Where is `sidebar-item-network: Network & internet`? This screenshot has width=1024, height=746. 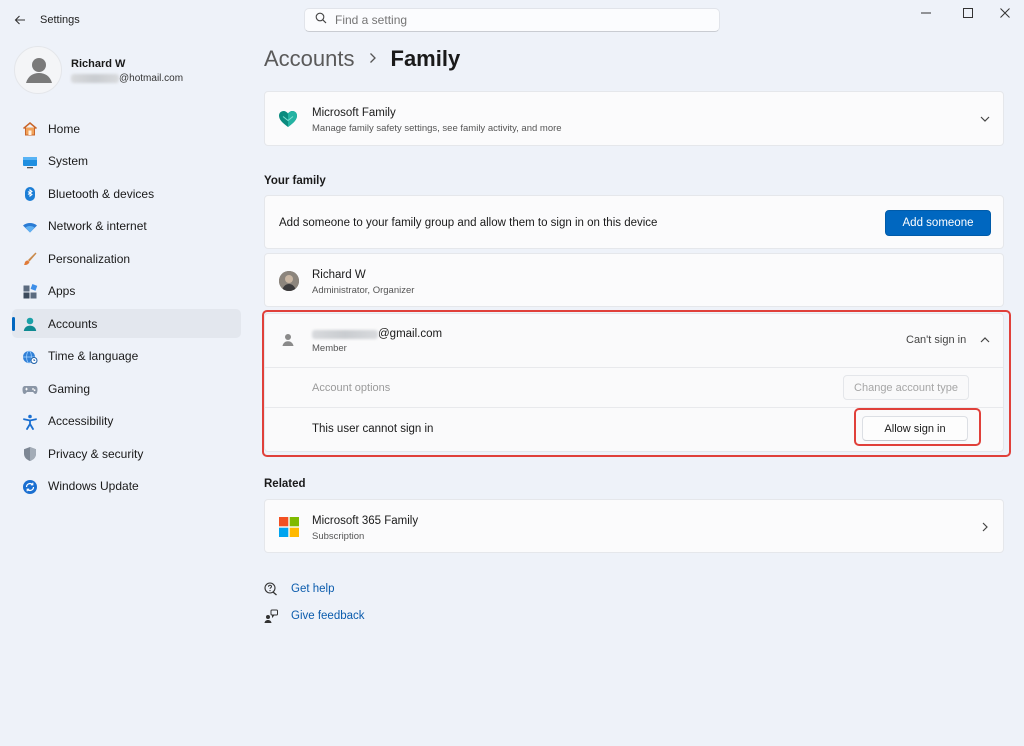
sidebar-item-network: Network & internet is located at coordinates (126, 226).